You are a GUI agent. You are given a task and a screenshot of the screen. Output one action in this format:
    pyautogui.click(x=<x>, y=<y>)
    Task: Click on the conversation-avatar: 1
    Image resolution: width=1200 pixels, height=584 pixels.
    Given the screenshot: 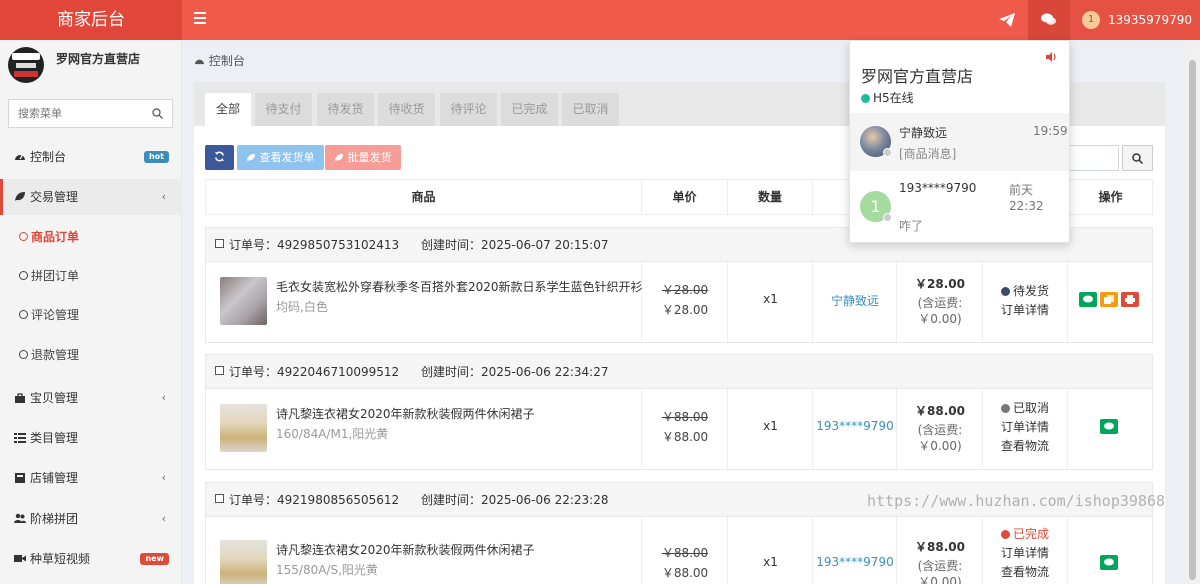 What is the action you would take?
    pyautogui.click(x=876, y=206)
    